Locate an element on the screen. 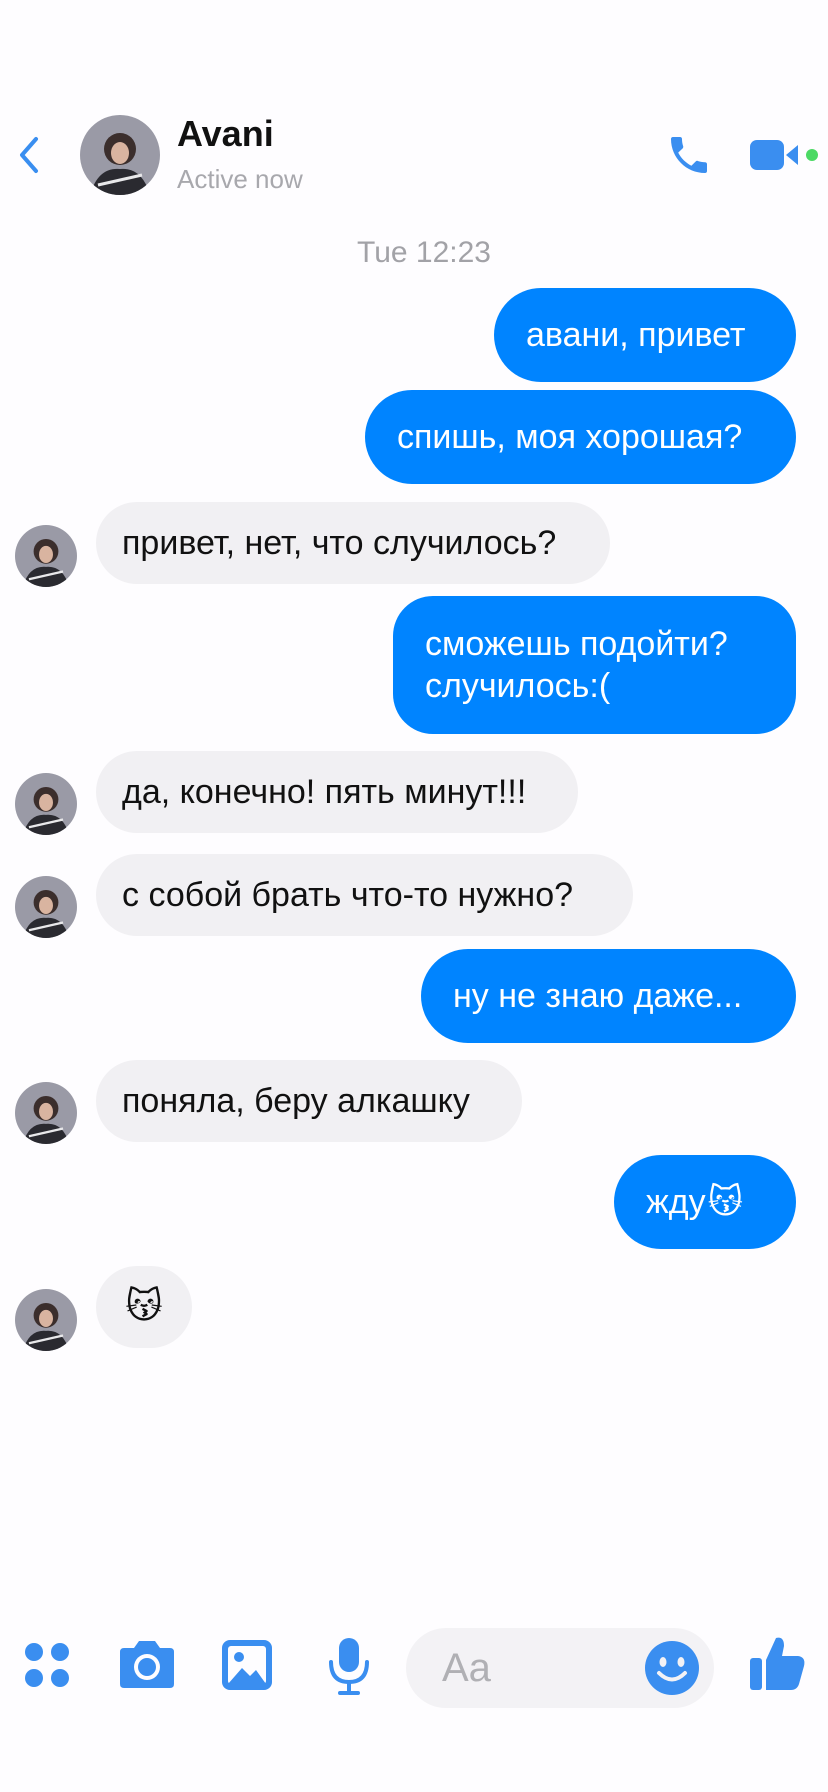  conversation-header: Avani Active now is located at coordinates (414, 150).